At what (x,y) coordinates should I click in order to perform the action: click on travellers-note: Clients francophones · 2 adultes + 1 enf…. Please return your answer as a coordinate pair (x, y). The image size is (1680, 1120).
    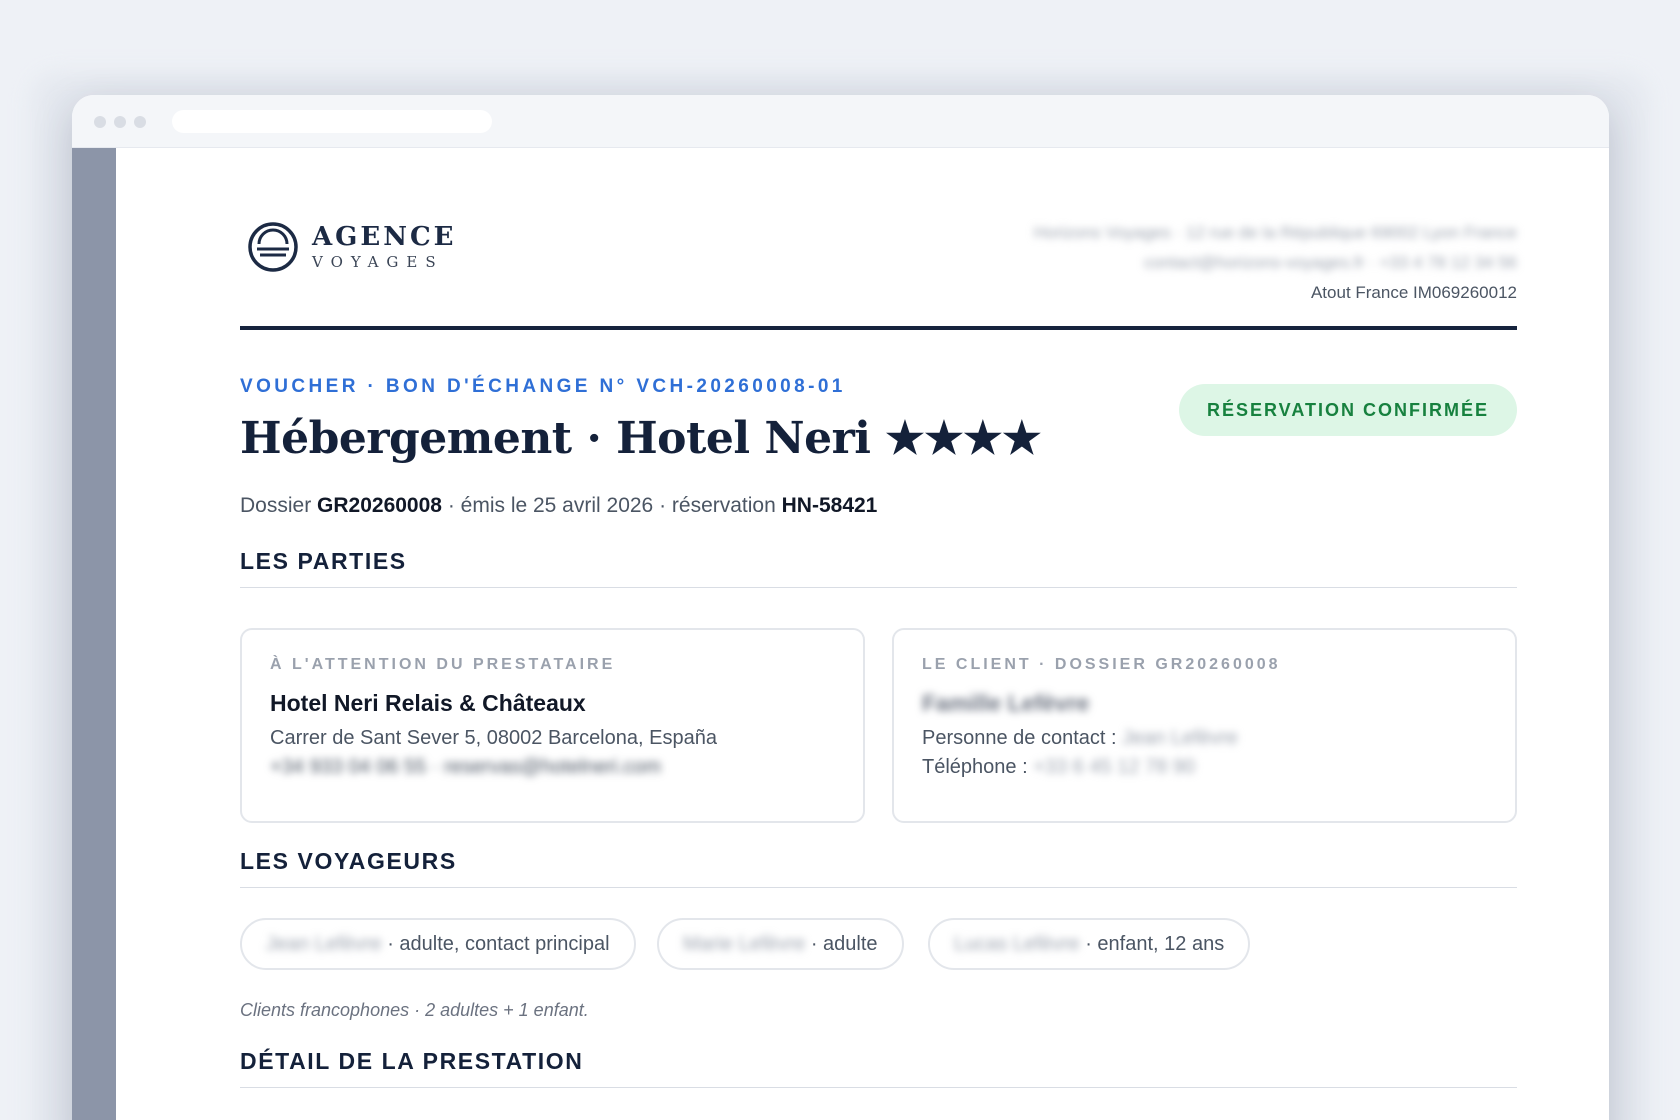
    Looking at the image, I should click on (414, 1010).